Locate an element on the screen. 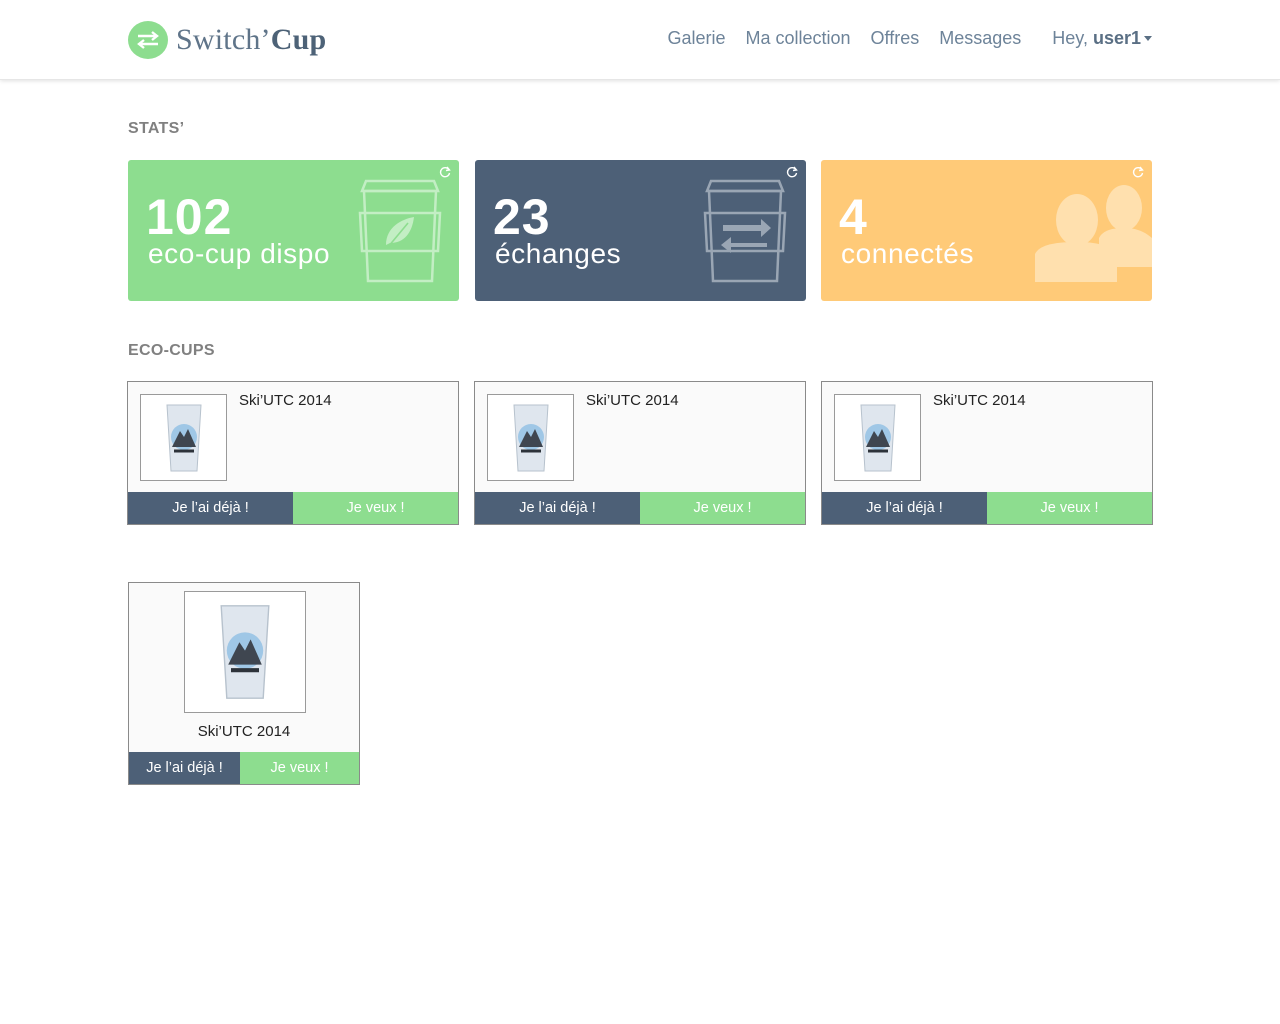 Image resolution: width=1280 pixels, height=1024 pixels. nav-galerie: Galerie is located at coordinates (696, 38).